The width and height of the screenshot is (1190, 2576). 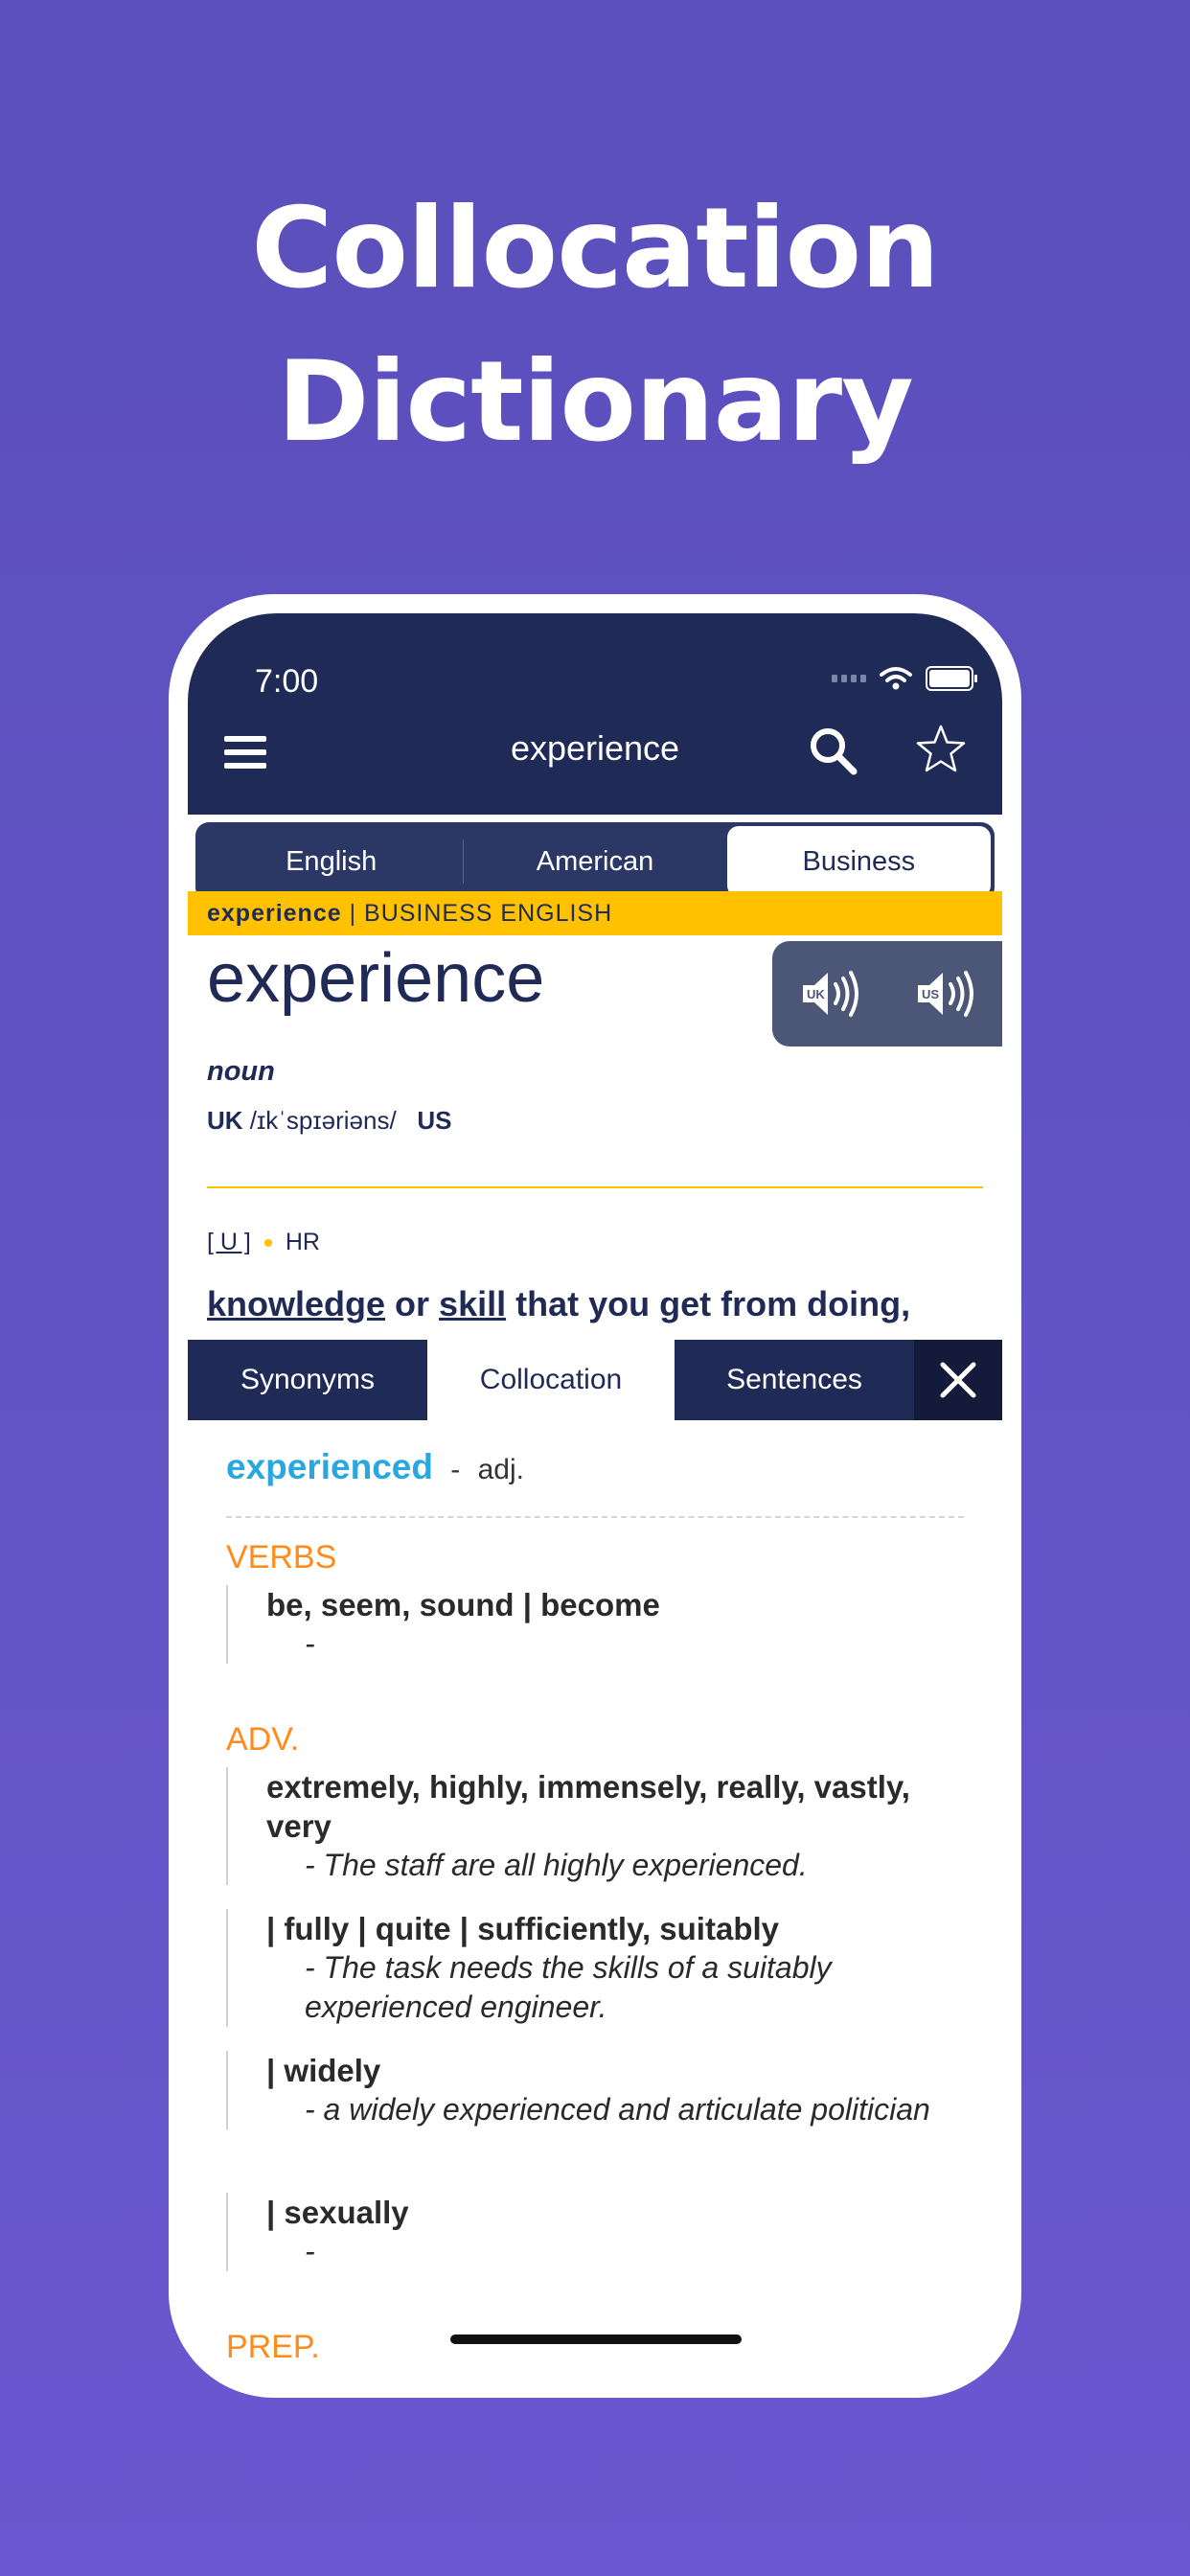 I want to click on pron-uk-ipa: /ɪkˈspɪəriəns/, so click(x=323, y=1120).